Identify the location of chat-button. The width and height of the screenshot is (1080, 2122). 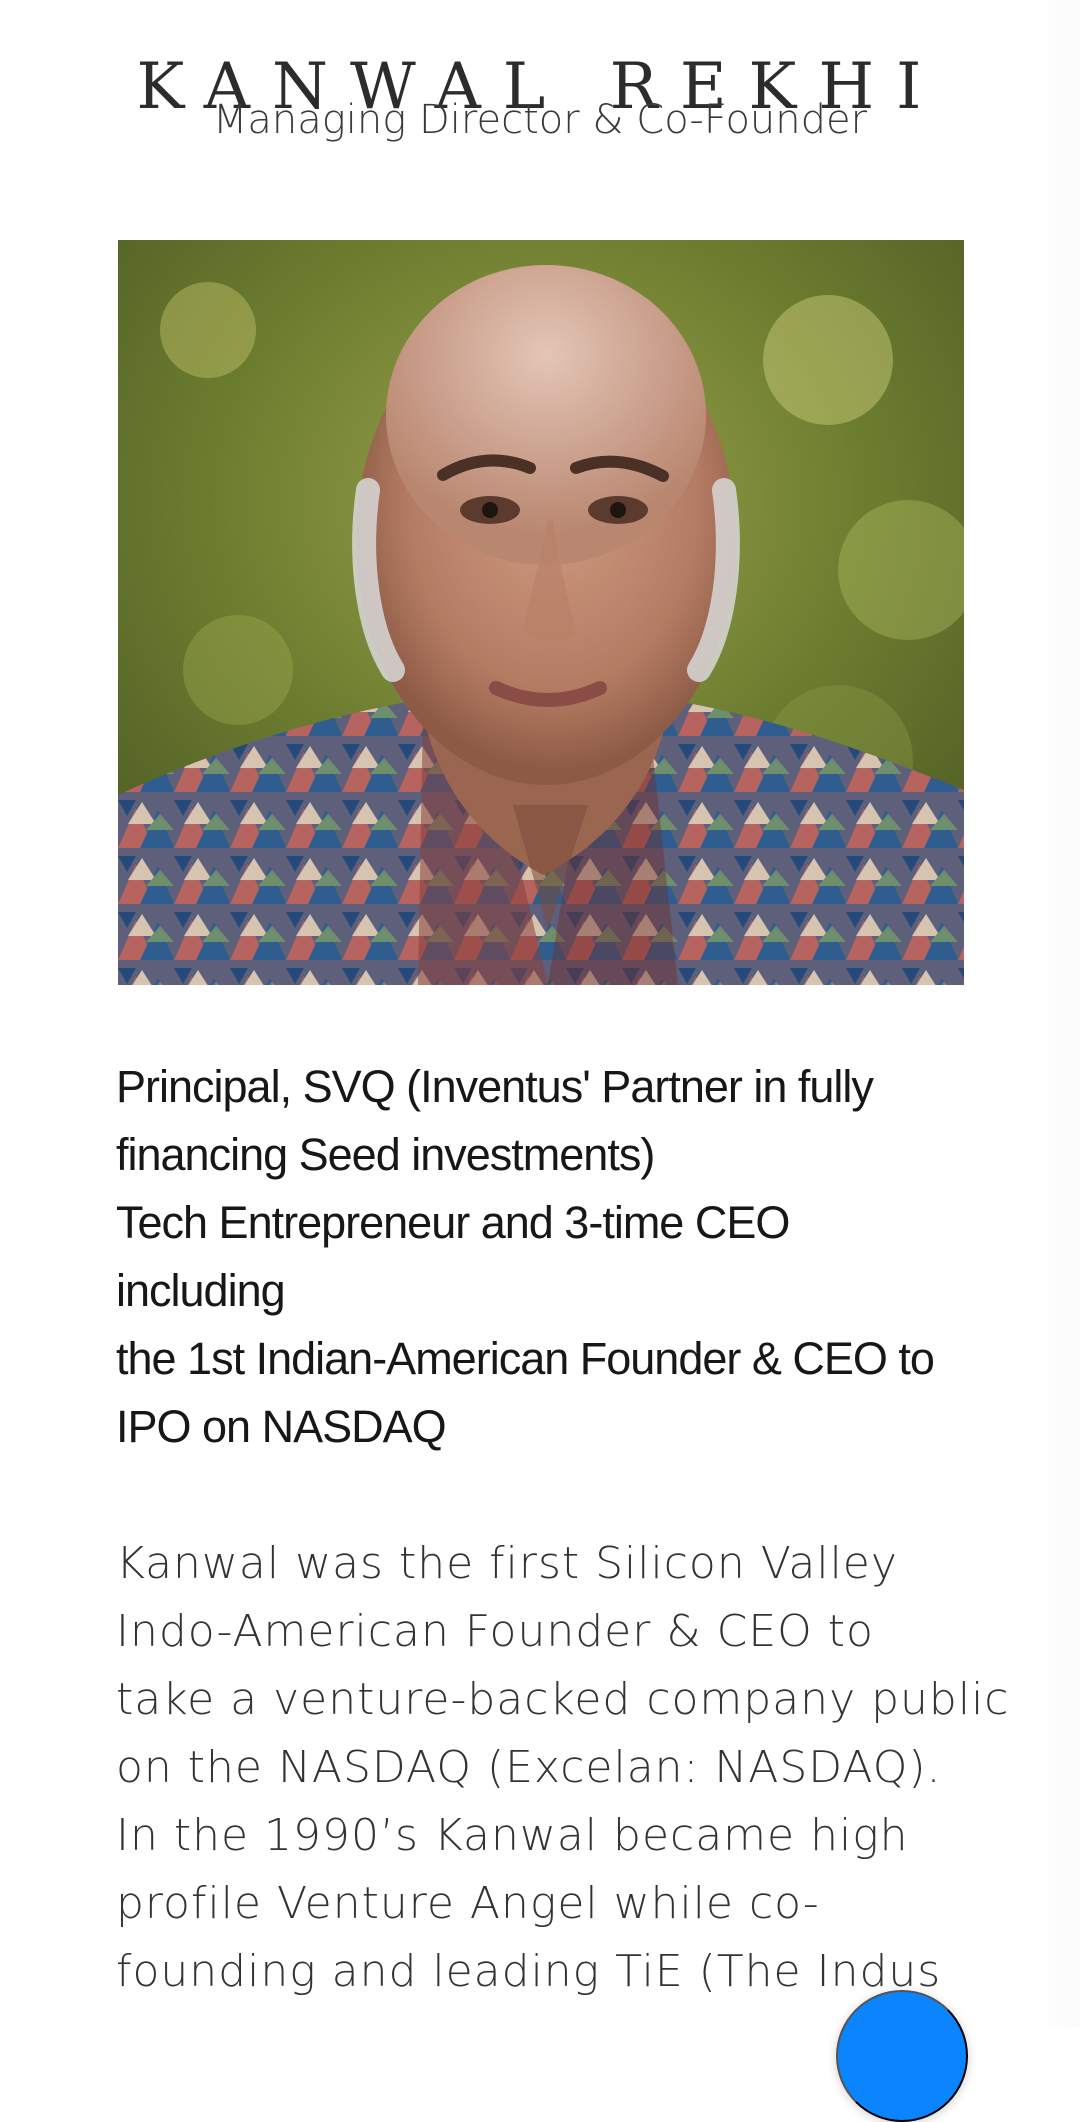
(902, 2056).